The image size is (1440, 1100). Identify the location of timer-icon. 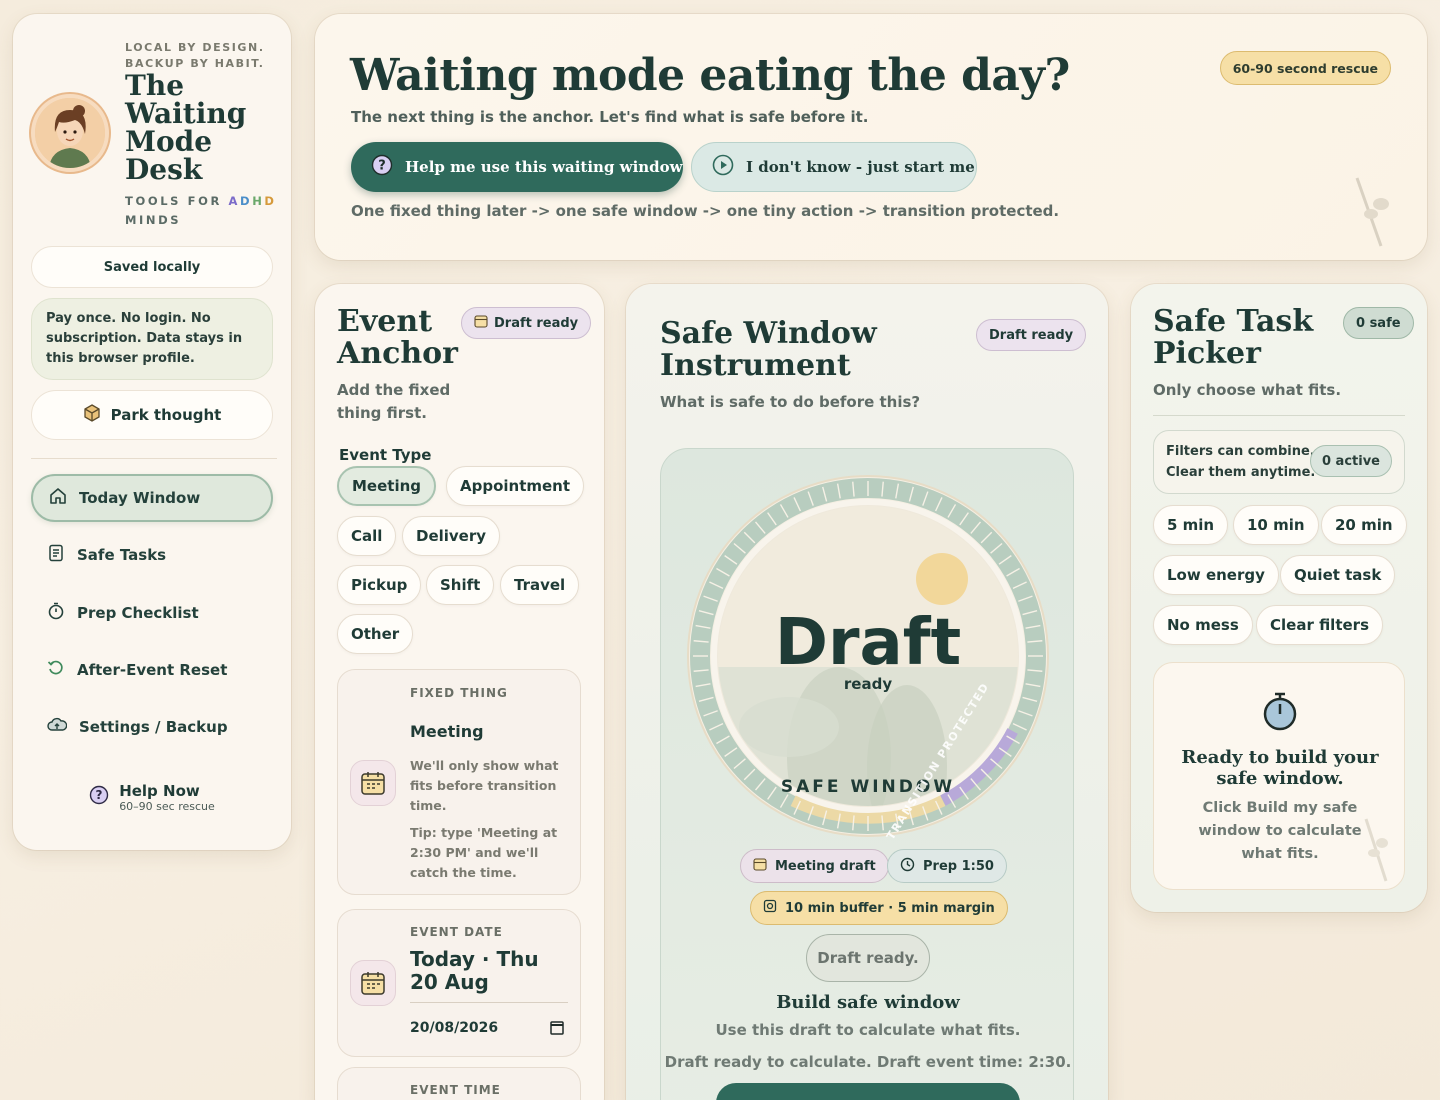
(770, 908).